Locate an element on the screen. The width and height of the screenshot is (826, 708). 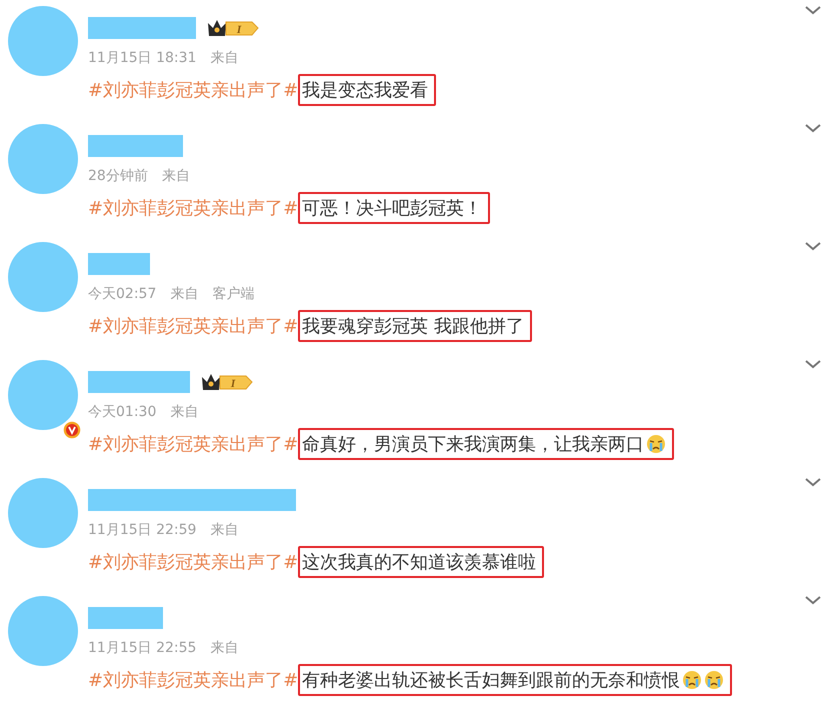
comment-text: 这次我真的不知道该羡慕谁啦 is located at coordinates (421, 562).